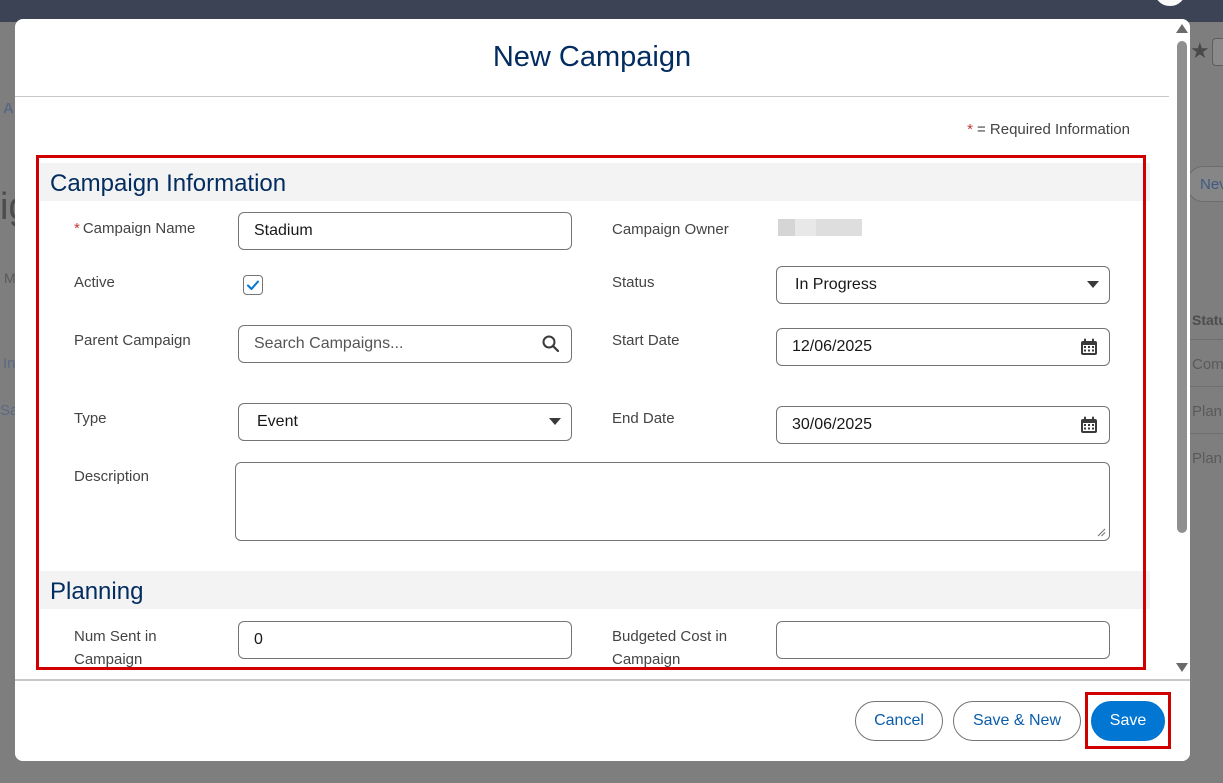  I want to click on scroll-up-arrow-icon, so click(1182, 28).